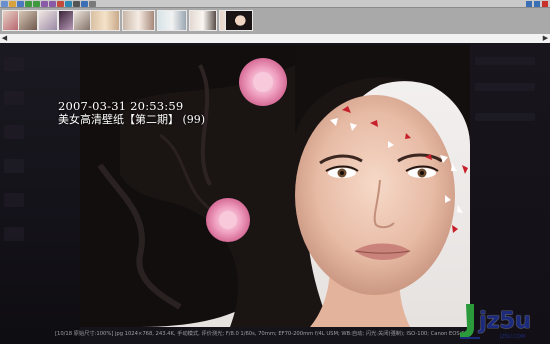 This screenshot has width=550, height=344. I want to click on save-icon, so click(20, 3).